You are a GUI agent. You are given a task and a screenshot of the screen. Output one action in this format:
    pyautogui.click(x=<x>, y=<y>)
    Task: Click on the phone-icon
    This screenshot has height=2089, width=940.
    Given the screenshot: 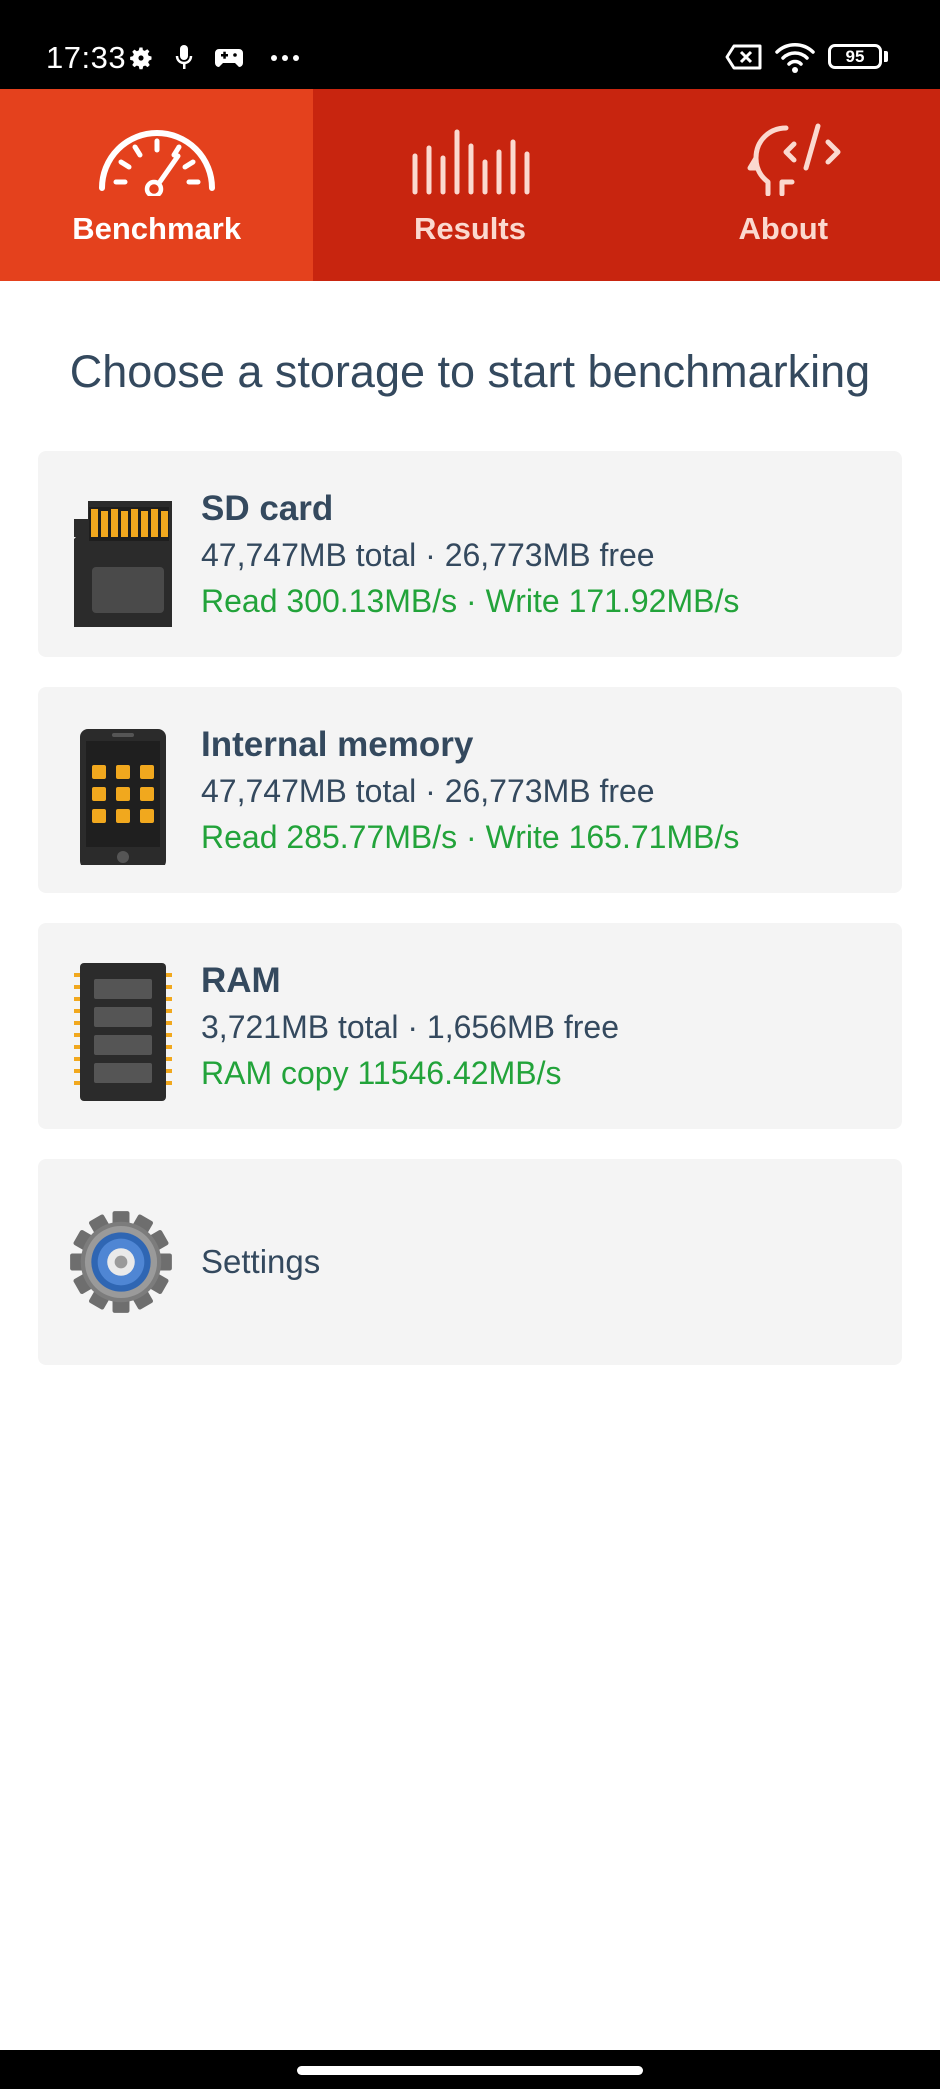 What is the action you would take?
    pyautogui.click(x=123, y=797)
    